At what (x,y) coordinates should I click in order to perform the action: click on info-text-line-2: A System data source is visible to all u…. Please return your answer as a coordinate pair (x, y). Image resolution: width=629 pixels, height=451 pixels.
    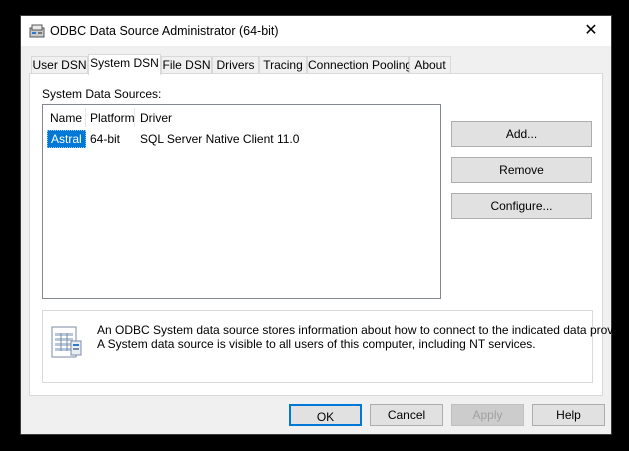
    Looking at the image, I should click on (316, 344).